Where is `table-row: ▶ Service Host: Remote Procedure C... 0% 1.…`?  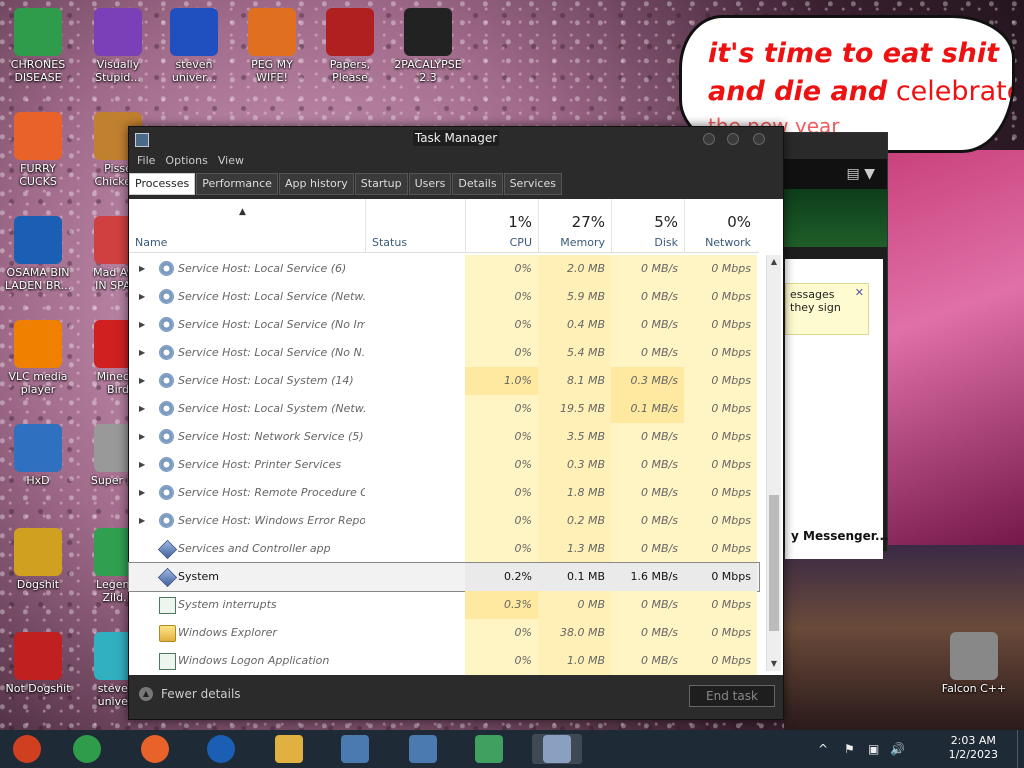 table-row: ▶ Service Host: Remote Procedure C... 0% 1.… is located at coordinates (444, 493).